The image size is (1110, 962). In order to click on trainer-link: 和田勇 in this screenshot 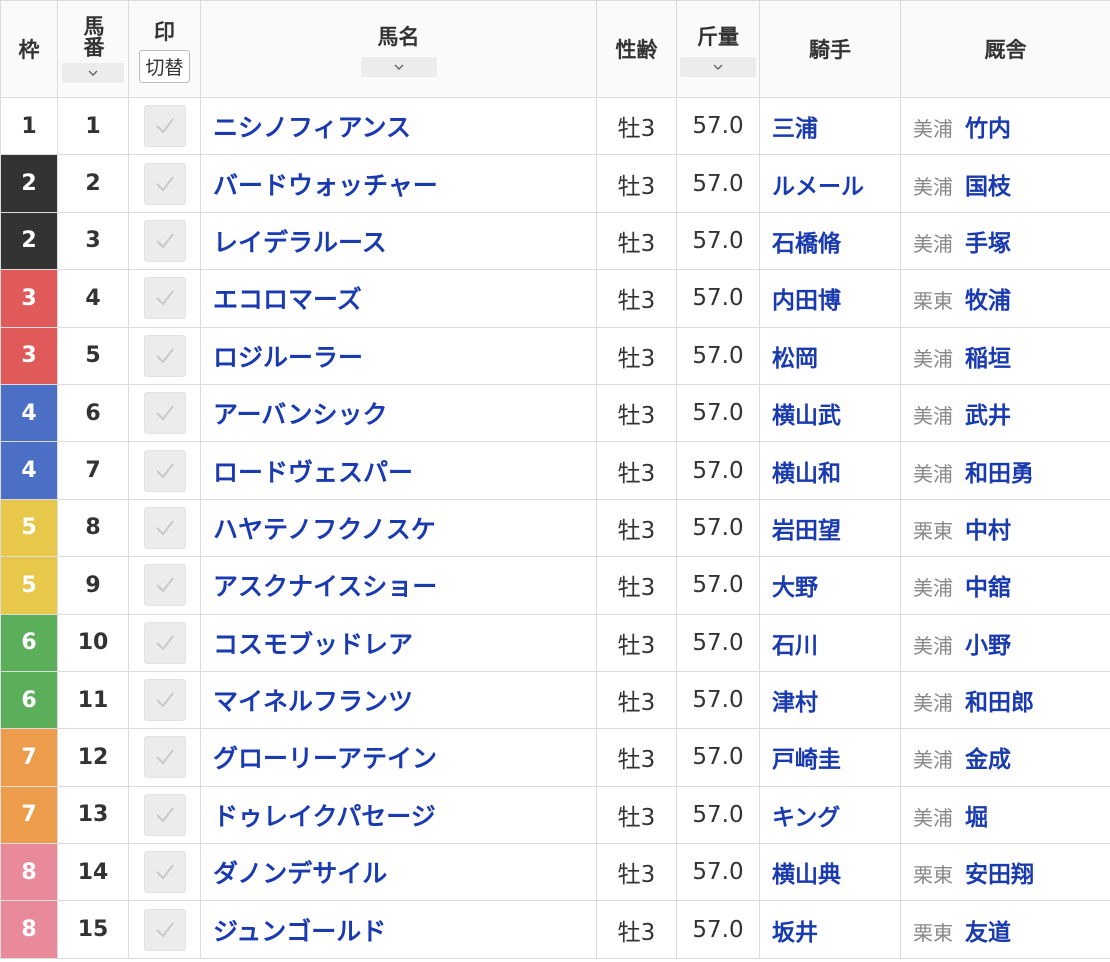, I will do `click(999, 474)`.